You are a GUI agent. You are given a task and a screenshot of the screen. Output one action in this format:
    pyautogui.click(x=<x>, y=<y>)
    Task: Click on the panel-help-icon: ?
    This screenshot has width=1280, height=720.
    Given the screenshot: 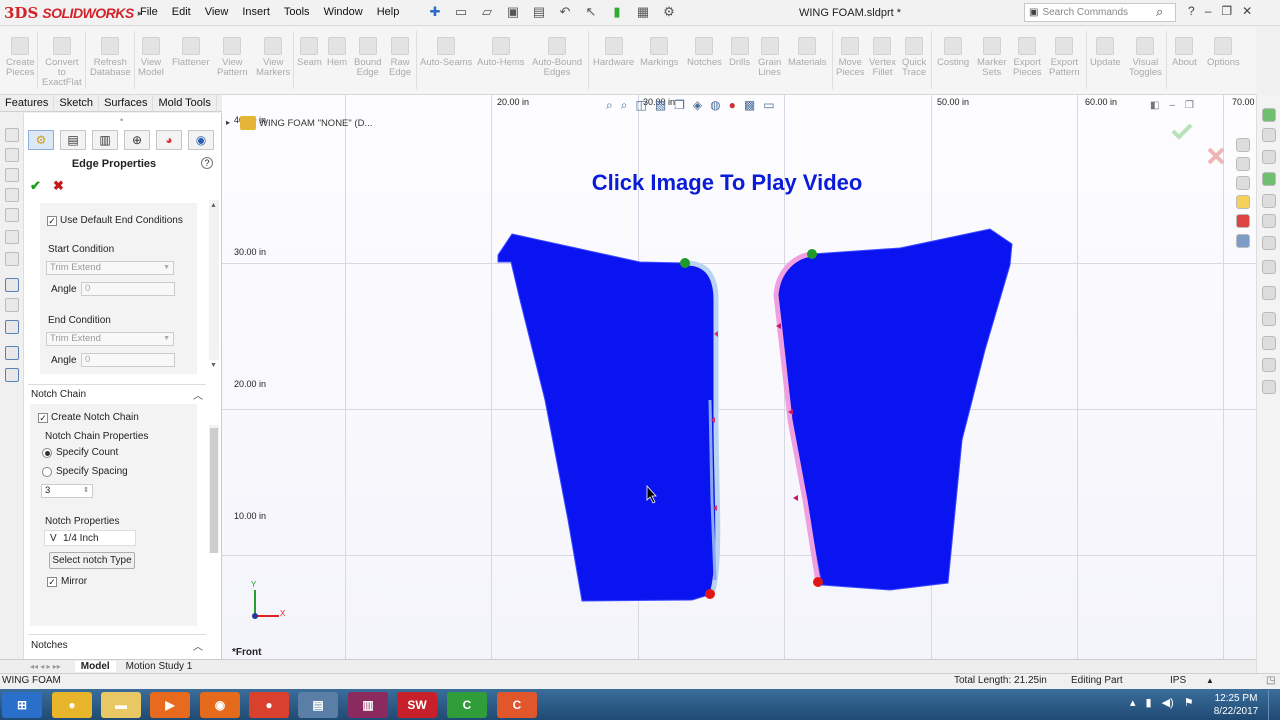 What is the action you would take?
    pyautogui.click(x=207, y=163)
    